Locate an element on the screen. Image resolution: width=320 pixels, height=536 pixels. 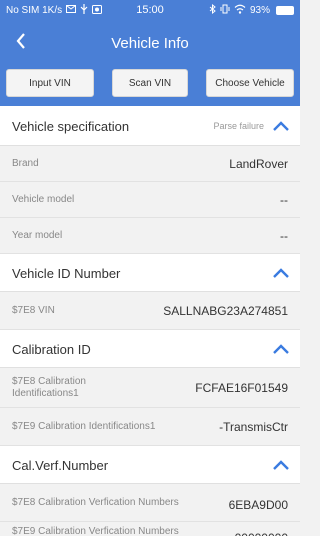
row-label: $7E8 Calibration Identifications1 is located at coordinates (49, 387).